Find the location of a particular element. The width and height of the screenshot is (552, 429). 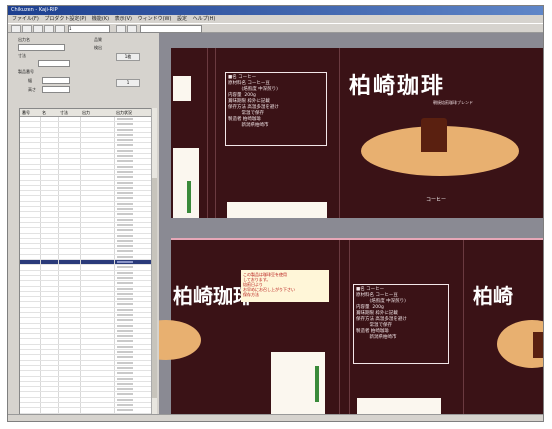

barcode-area is located at coordinates (186, 183).